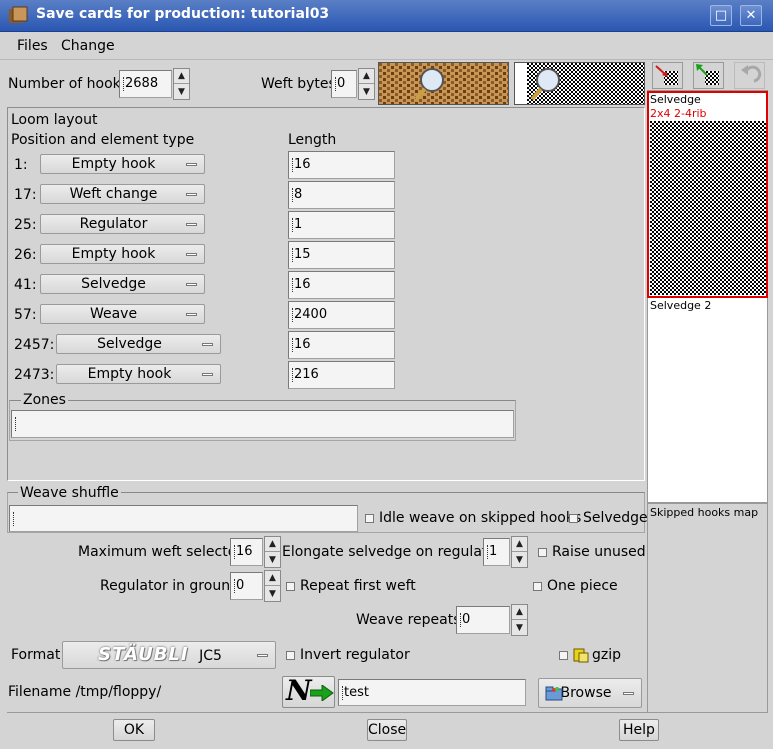 The height and width of the screenshot is (749, 773). What do you see at coordinates (344, 84) in the screenshot?
I see `weft-bytes-input: 0` at bounding box center [344, 84].